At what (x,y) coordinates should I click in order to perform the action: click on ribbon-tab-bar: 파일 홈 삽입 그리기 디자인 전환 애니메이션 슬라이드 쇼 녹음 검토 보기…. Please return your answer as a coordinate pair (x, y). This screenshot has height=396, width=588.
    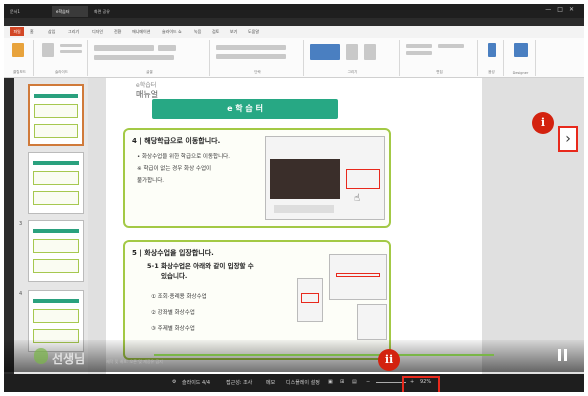
    Looking at the image, I should click on (294, 32).